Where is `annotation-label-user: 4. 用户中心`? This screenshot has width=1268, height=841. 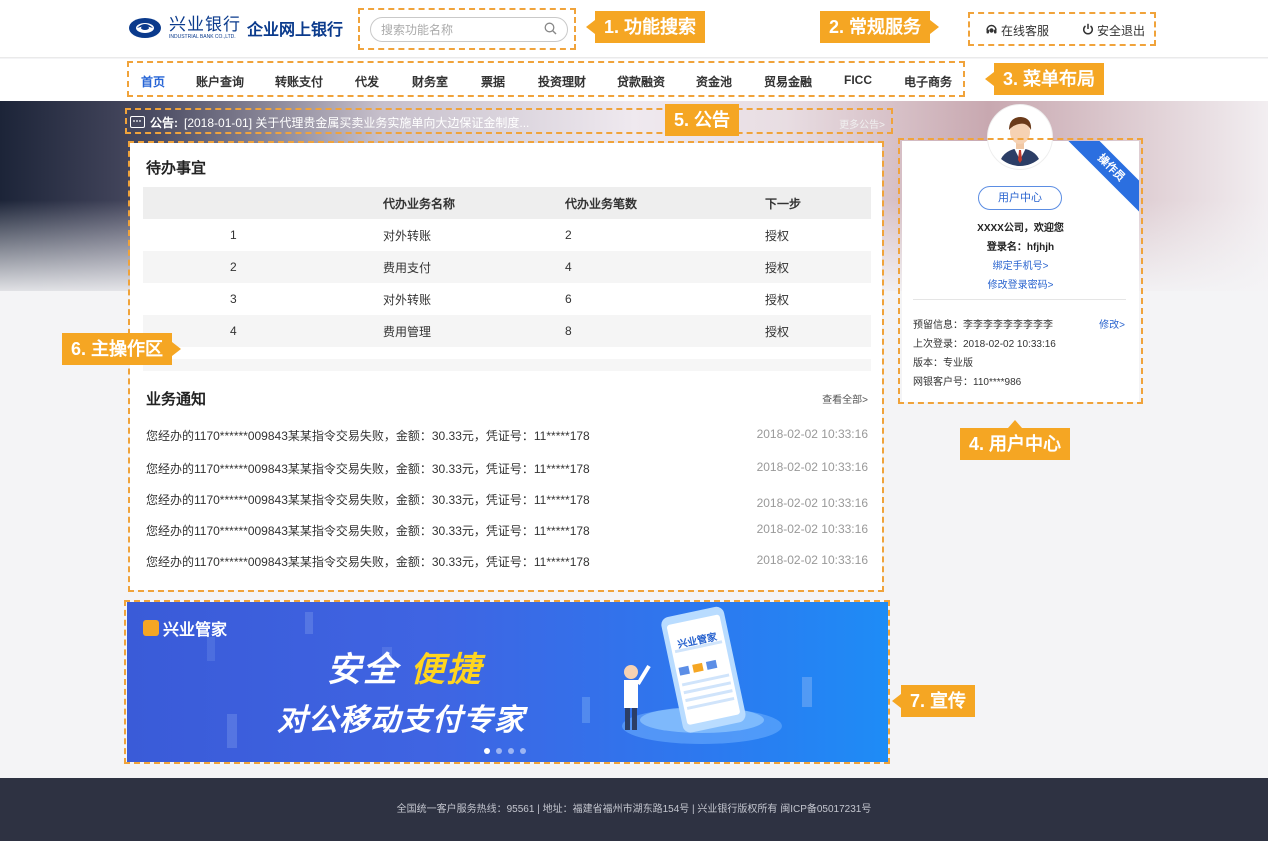 annotation-label-user: 4. 用户中心 is located at coordinates (1015, 440).